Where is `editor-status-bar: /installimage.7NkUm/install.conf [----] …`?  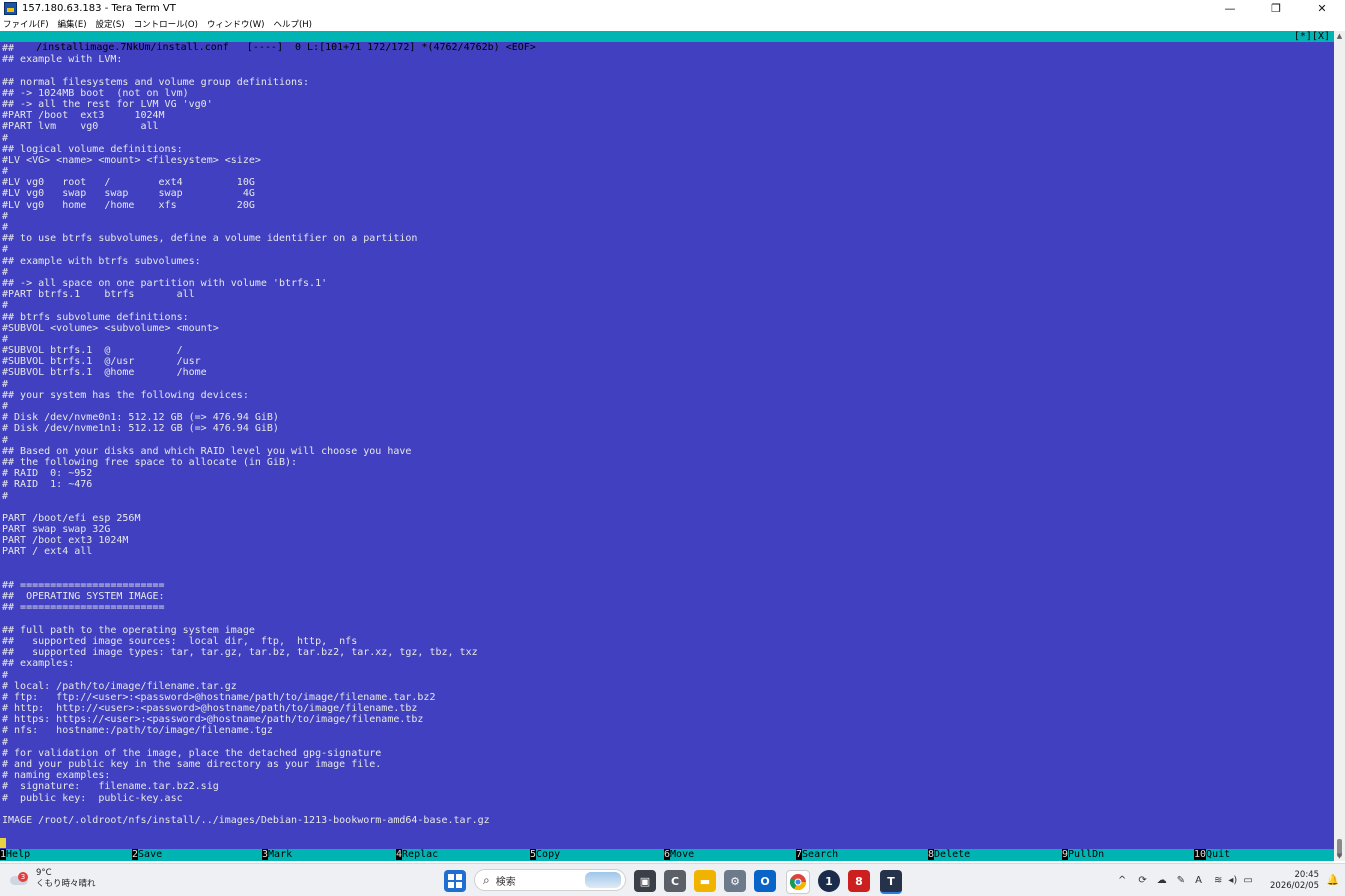 editor-status-bar: /installimage.7NkUm/install.conf [----] … is located at coordinates (667, 42).